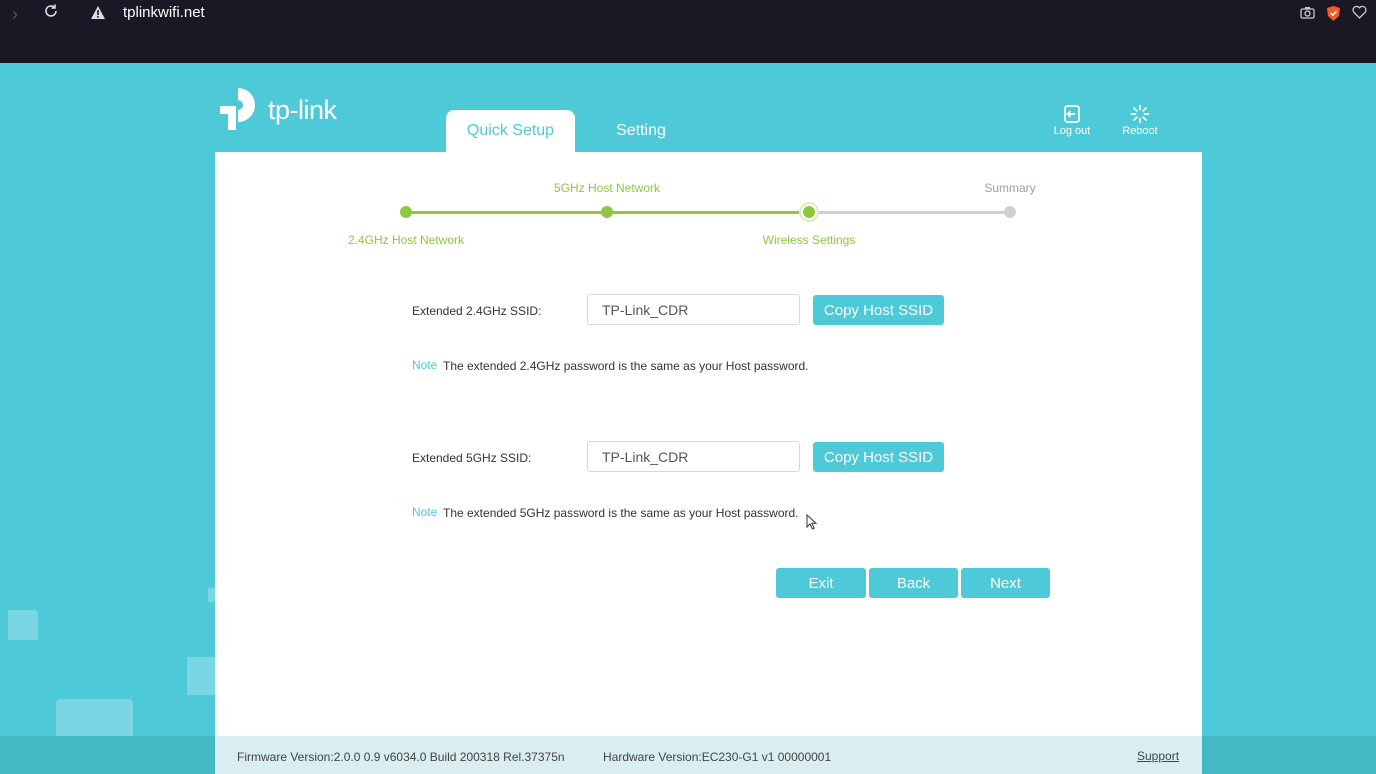 The height and width of the screenshot is (774, 1376). Describe the element at coordinates (688, 31) in the screenshot. I see `browser-toolbar: › tplinkwifi.net` at that location.